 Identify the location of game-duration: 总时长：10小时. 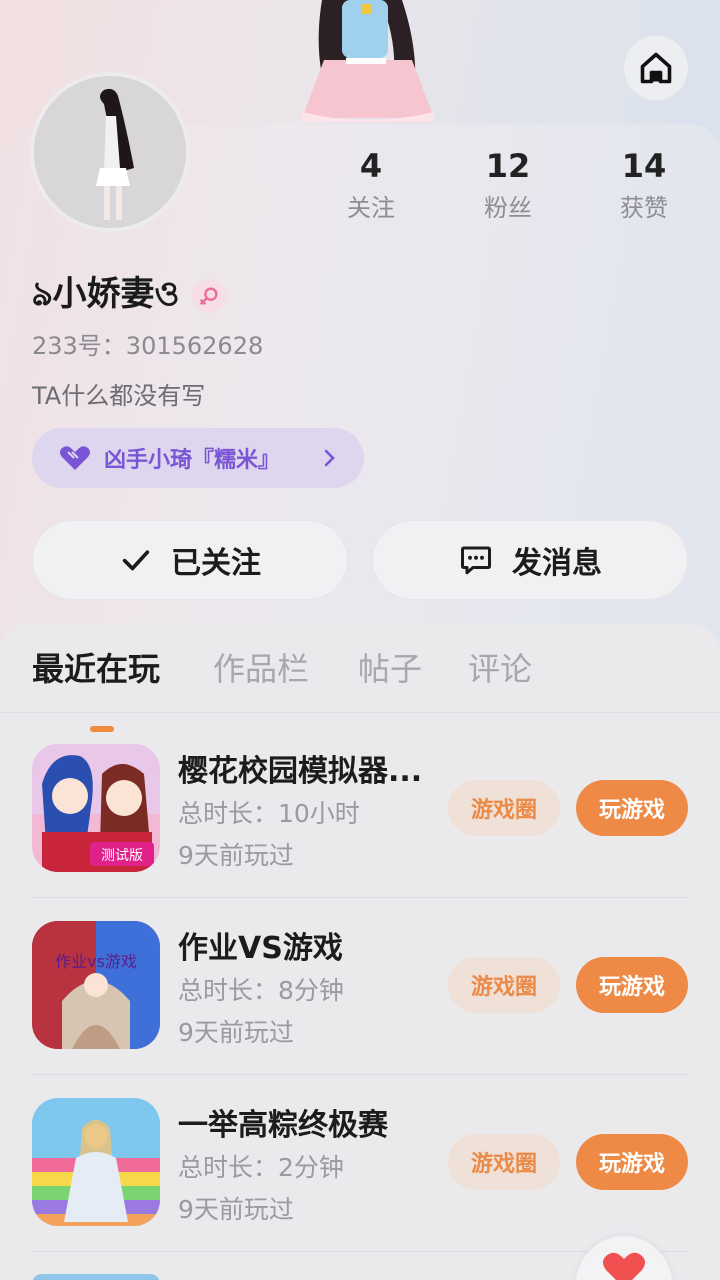
(269, 813).